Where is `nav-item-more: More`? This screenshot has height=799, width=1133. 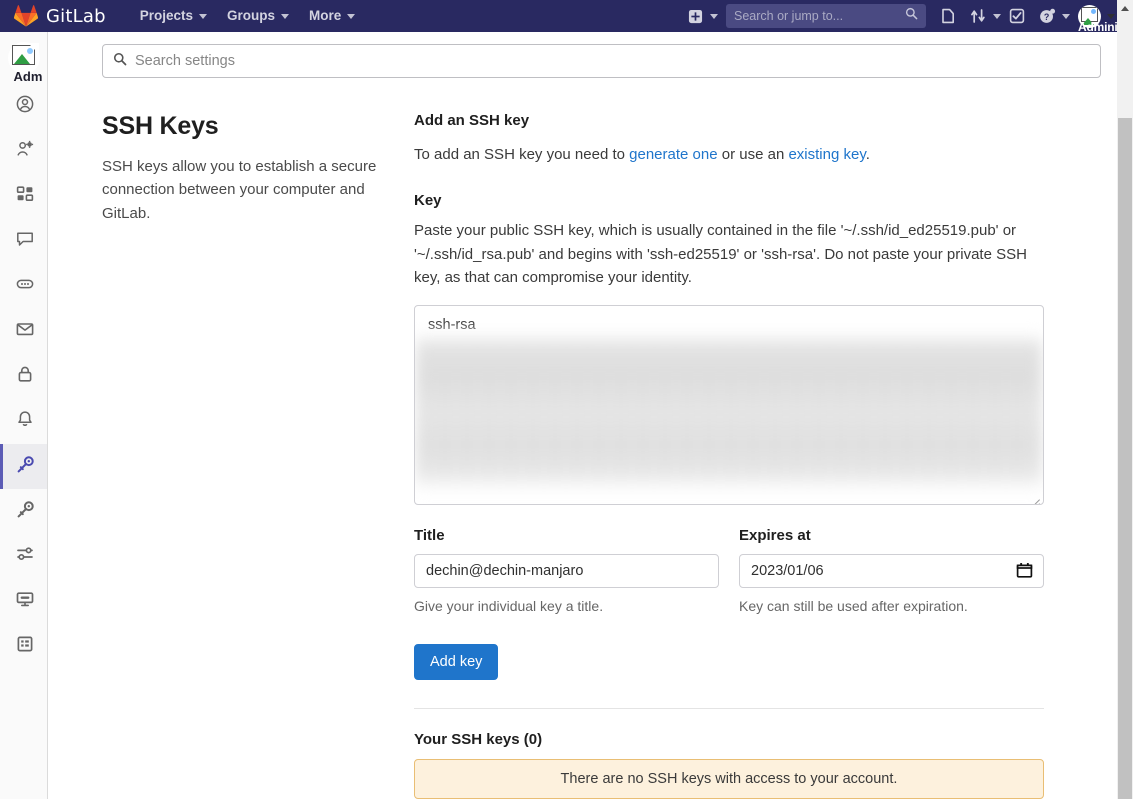 nav-item-more: More is located at coordinates (332, 16).